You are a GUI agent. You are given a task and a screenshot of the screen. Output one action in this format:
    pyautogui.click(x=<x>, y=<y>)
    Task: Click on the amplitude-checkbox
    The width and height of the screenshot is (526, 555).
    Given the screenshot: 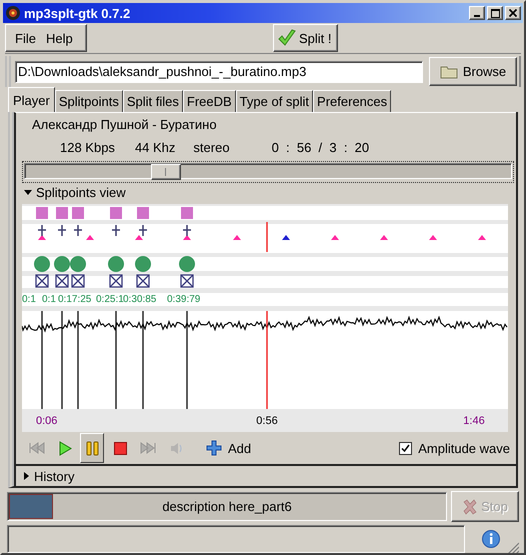 What is the action you would take?
    pyautogui.click(x=405, y=448)
    